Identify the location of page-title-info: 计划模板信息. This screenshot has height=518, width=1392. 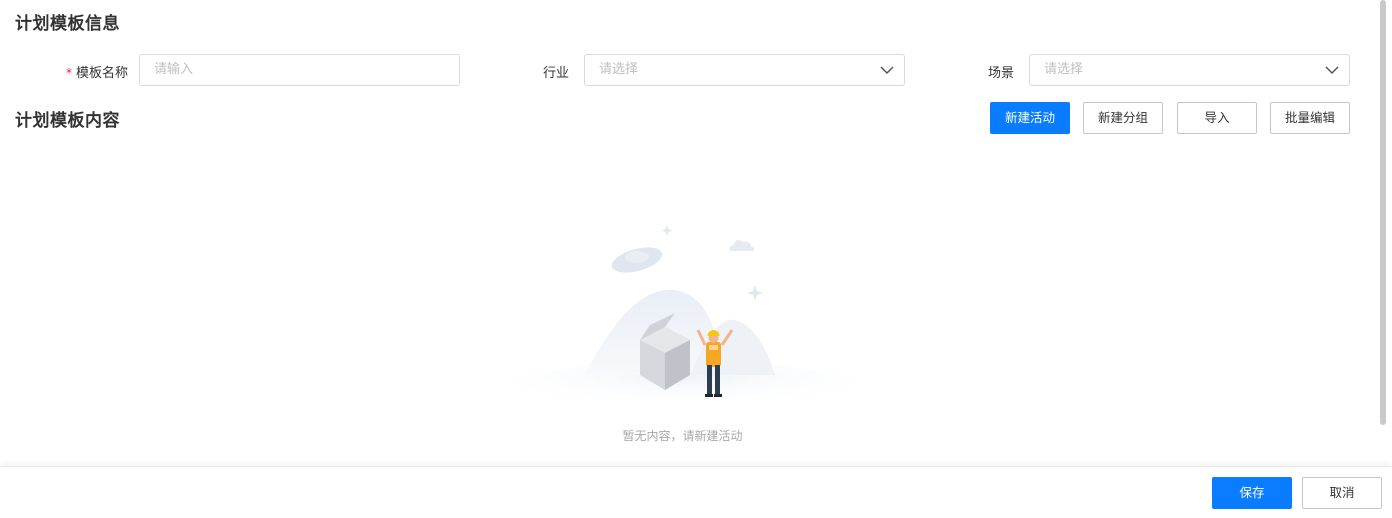
(67, 24).